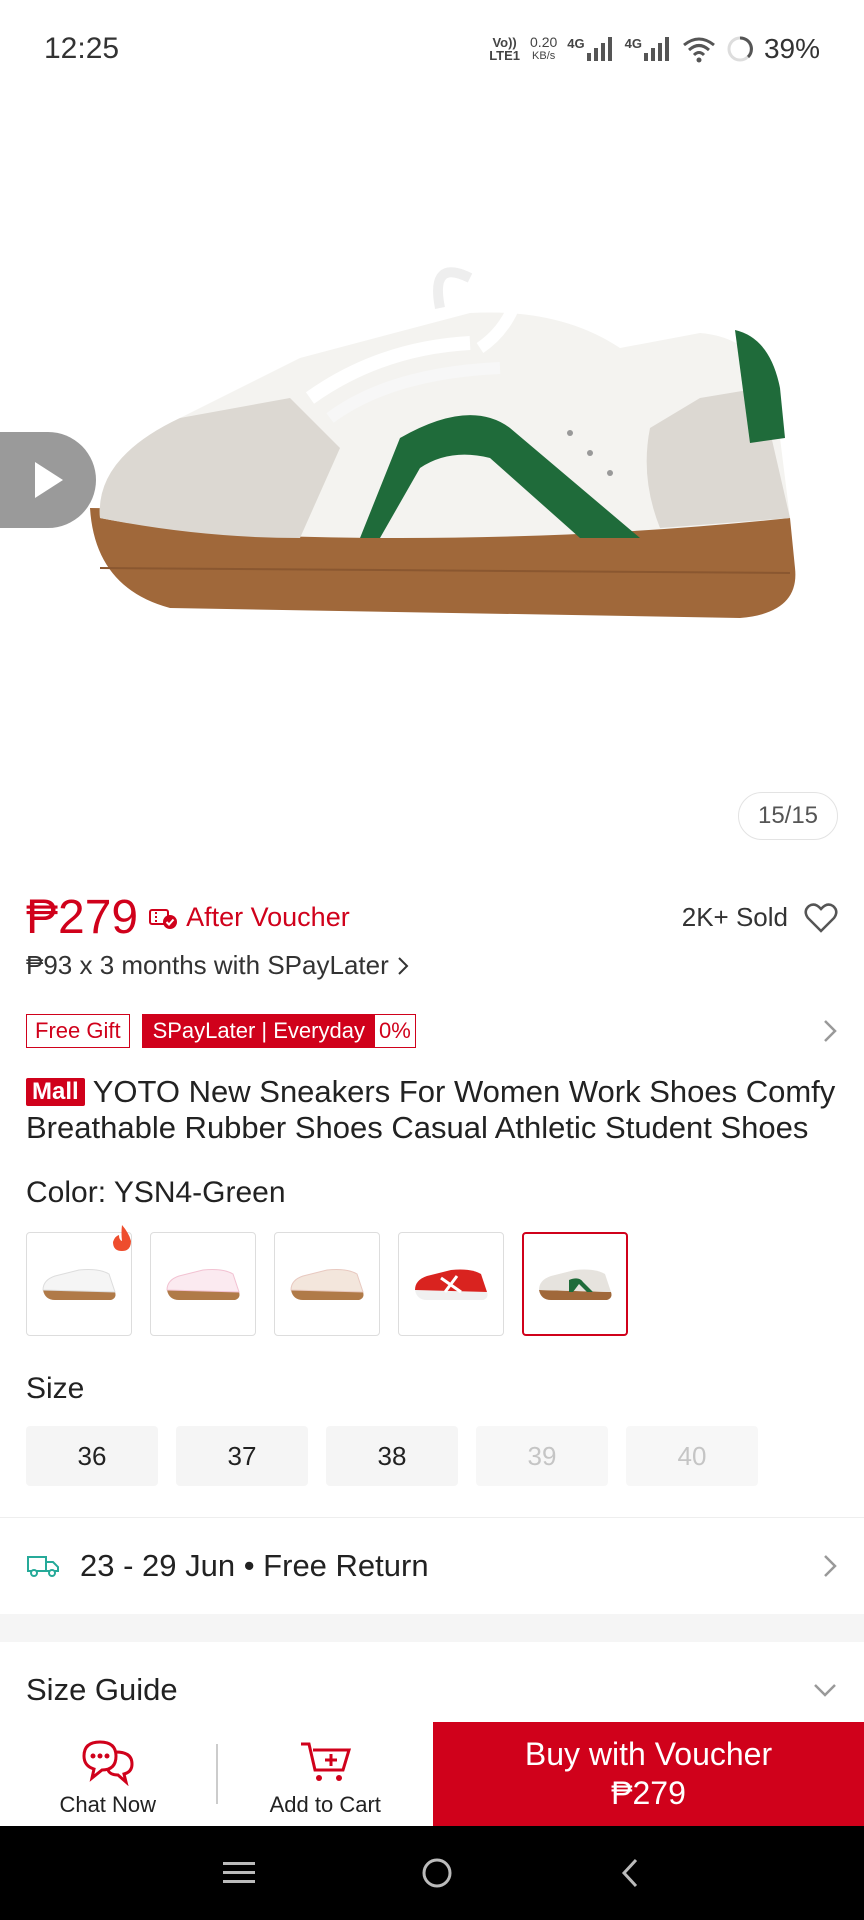 This screenshot has width=864, height=1920. What do you see at coordinates (207, 965) in the screenshot?
I see `installment-text: ₱93 x 3 months with SPayLater` at bounding box center [207, 965].